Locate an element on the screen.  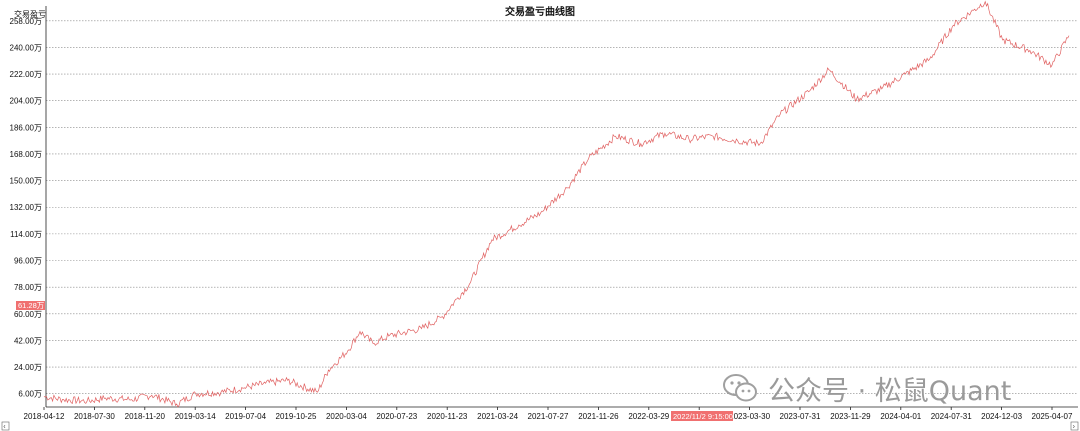
x-tick-label: 2023-11-29 is located at coordinates (850, 416).